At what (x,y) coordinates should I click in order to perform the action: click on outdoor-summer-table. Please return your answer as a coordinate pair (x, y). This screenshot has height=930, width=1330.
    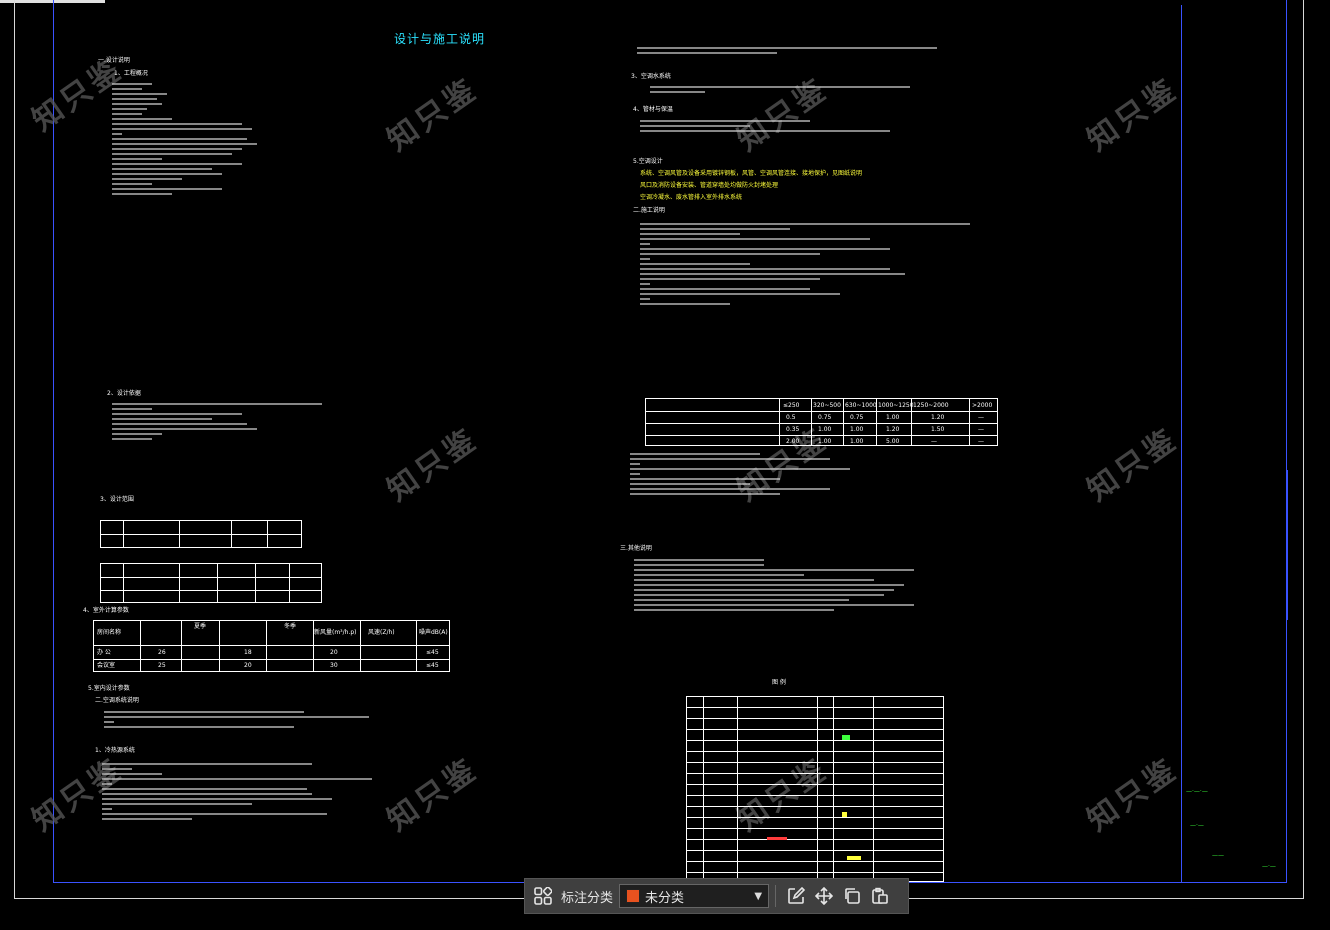
    Looking at the image, I should click on (201, 534).